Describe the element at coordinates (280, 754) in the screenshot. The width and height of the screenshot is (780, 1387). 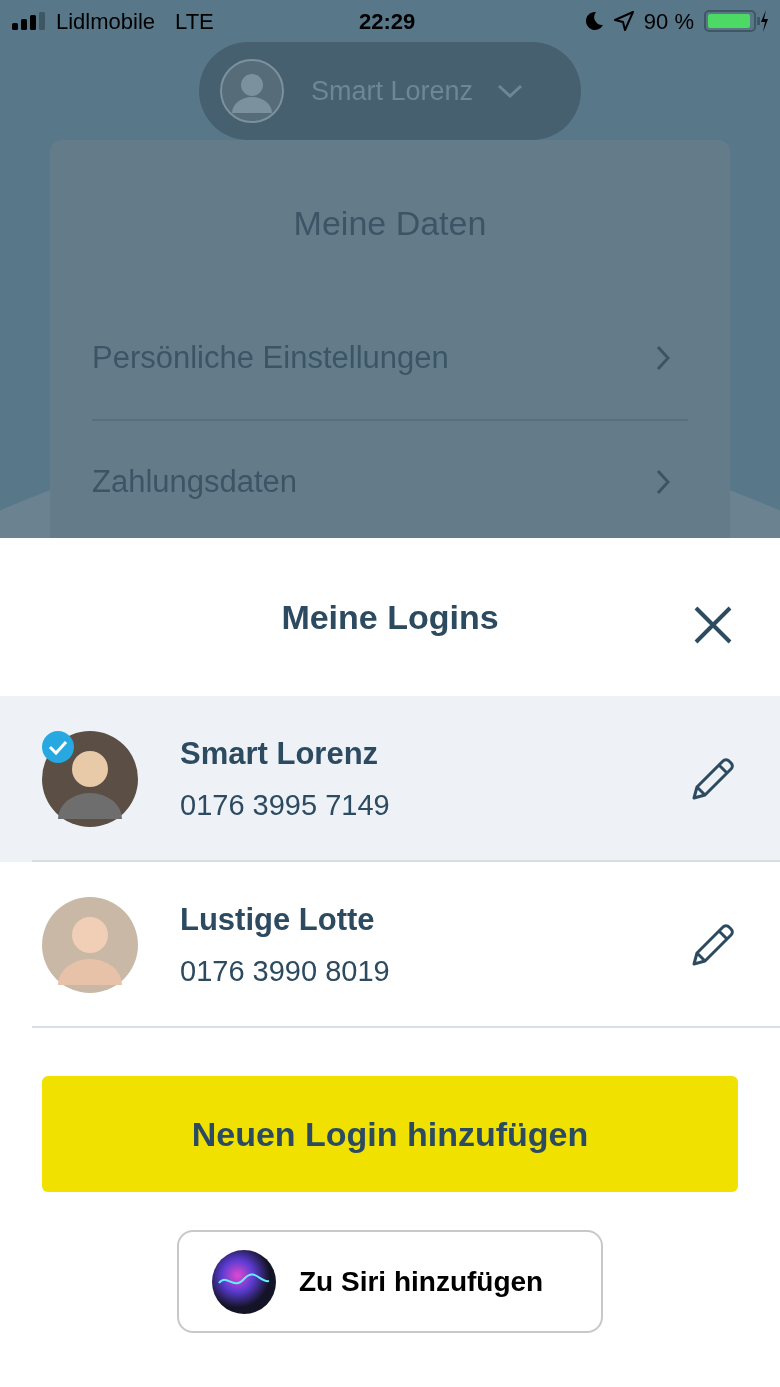
I see `login-name: Smart Lorenz` at that location.